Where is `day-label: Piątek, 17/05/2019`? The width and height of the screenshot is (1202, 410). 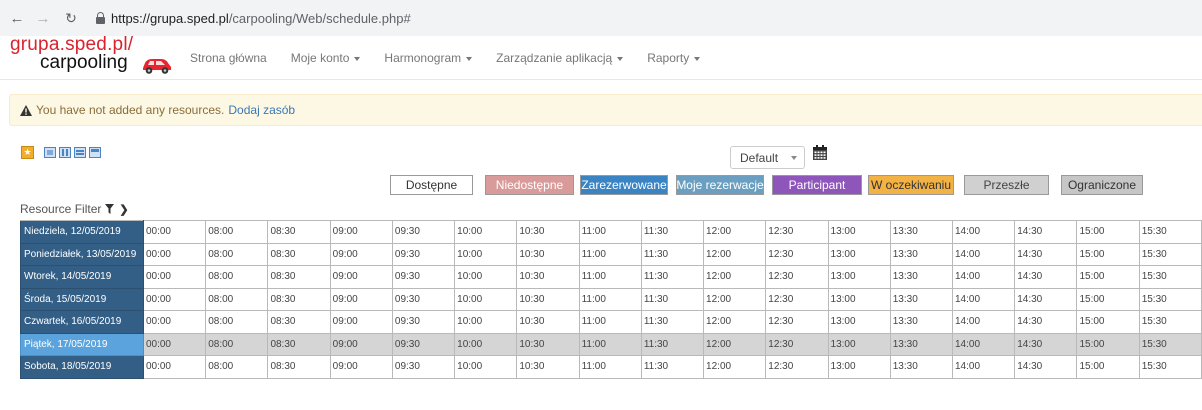
day-label: Piątek, 17/05/2019 is located at coordinates (82, 344).